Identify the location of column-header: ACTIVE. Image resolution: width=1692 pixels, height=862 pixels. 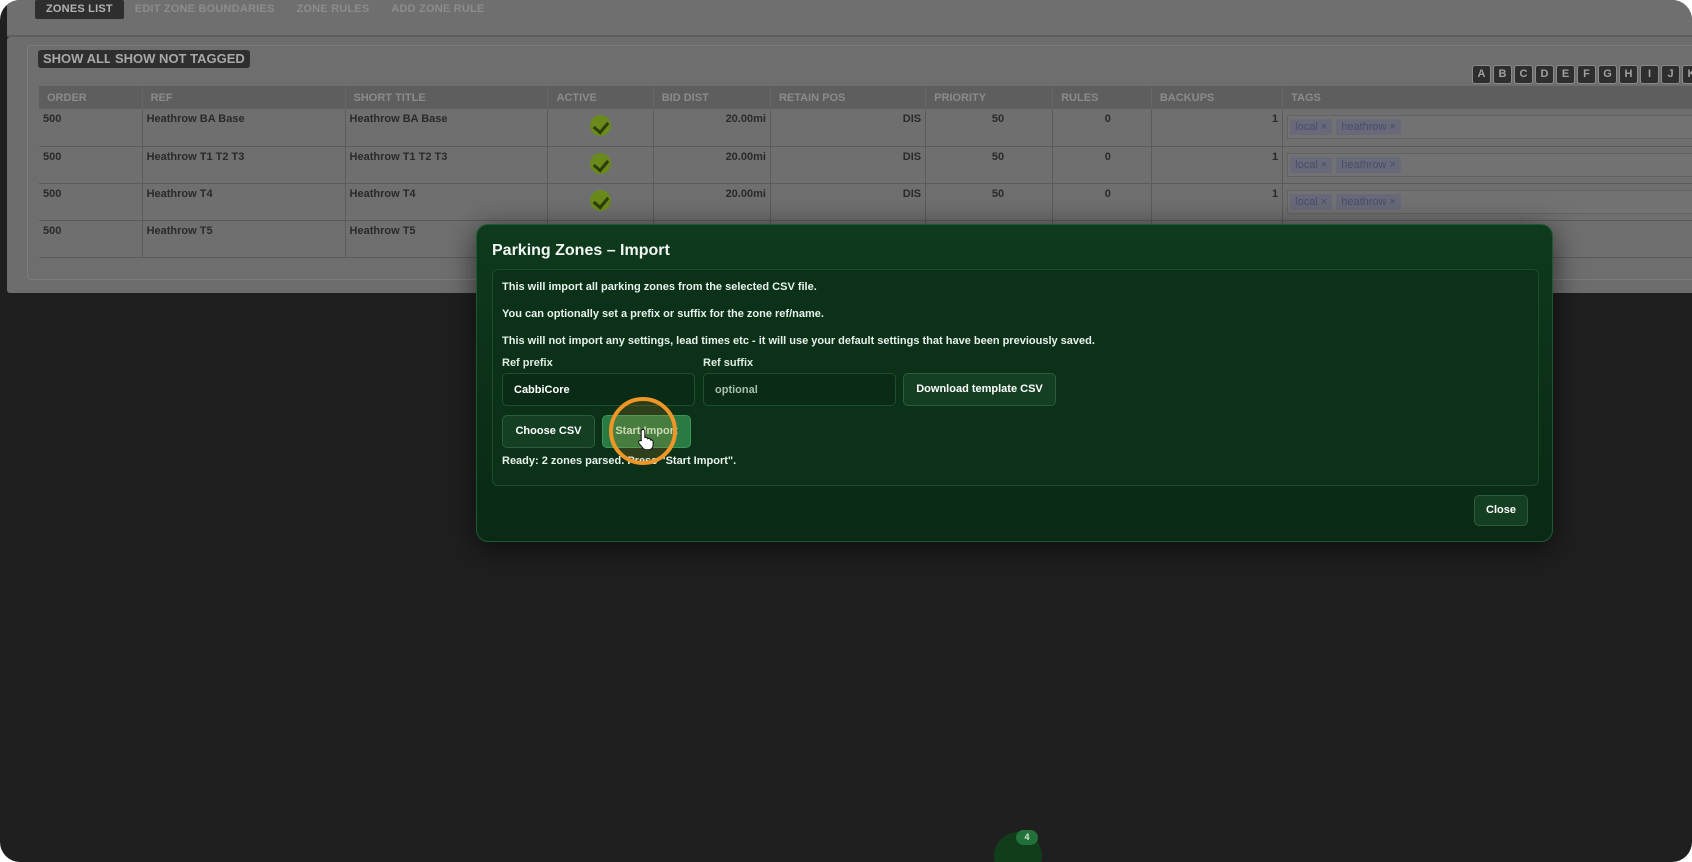
(600, 97).